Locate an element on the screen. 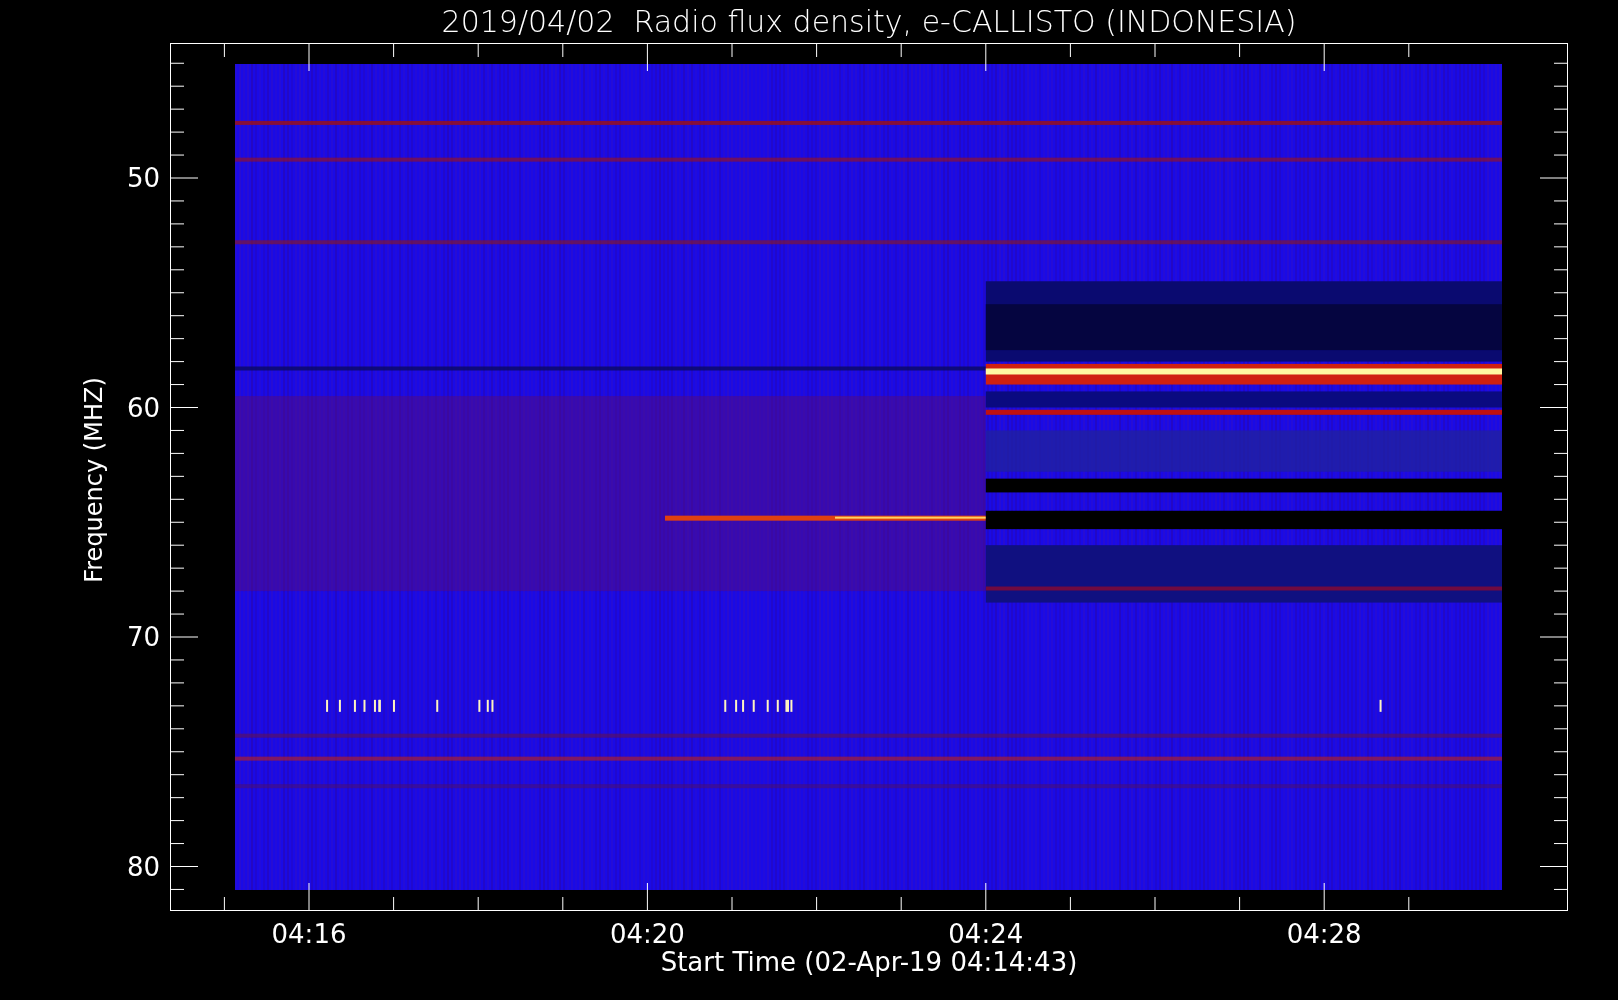  x-tick-label: 04:20 is located at coordinates (647, 934).